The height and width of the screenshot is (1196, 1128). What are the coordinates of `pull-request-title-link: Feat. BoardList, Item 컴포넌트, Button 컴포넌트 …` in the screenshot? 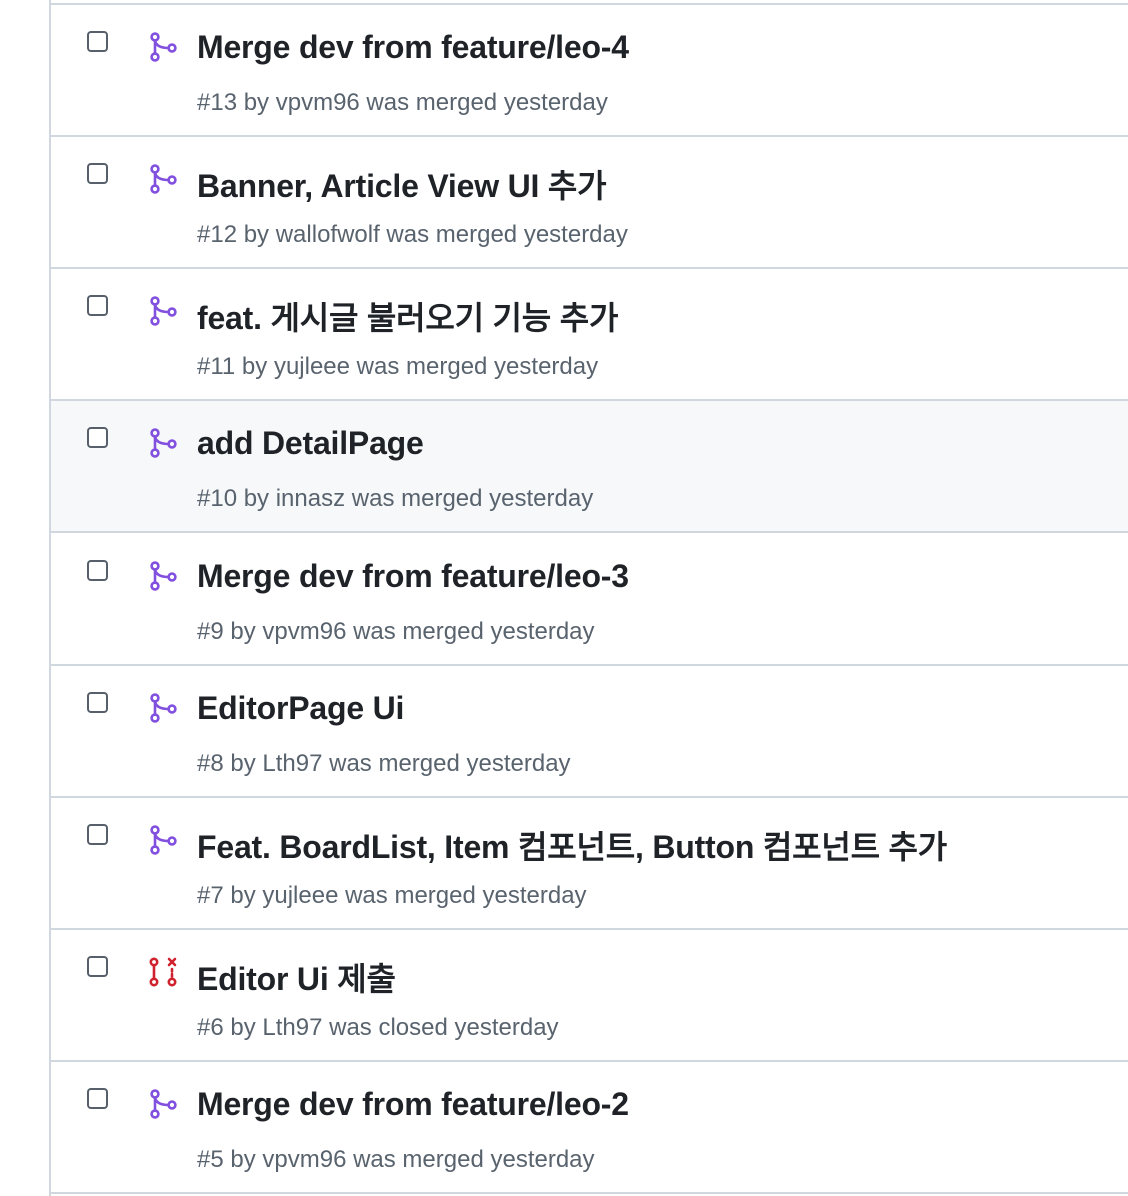 It's located at (572, 845).